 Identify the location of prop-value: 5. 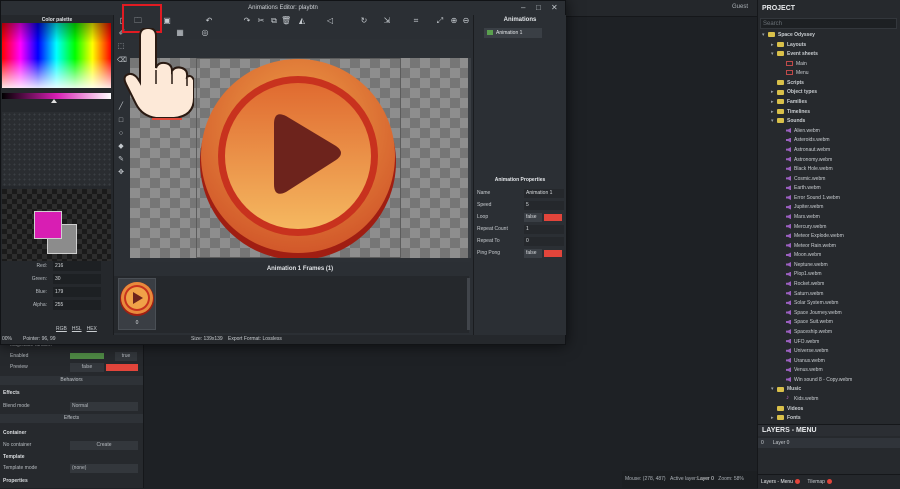
(544, 205).